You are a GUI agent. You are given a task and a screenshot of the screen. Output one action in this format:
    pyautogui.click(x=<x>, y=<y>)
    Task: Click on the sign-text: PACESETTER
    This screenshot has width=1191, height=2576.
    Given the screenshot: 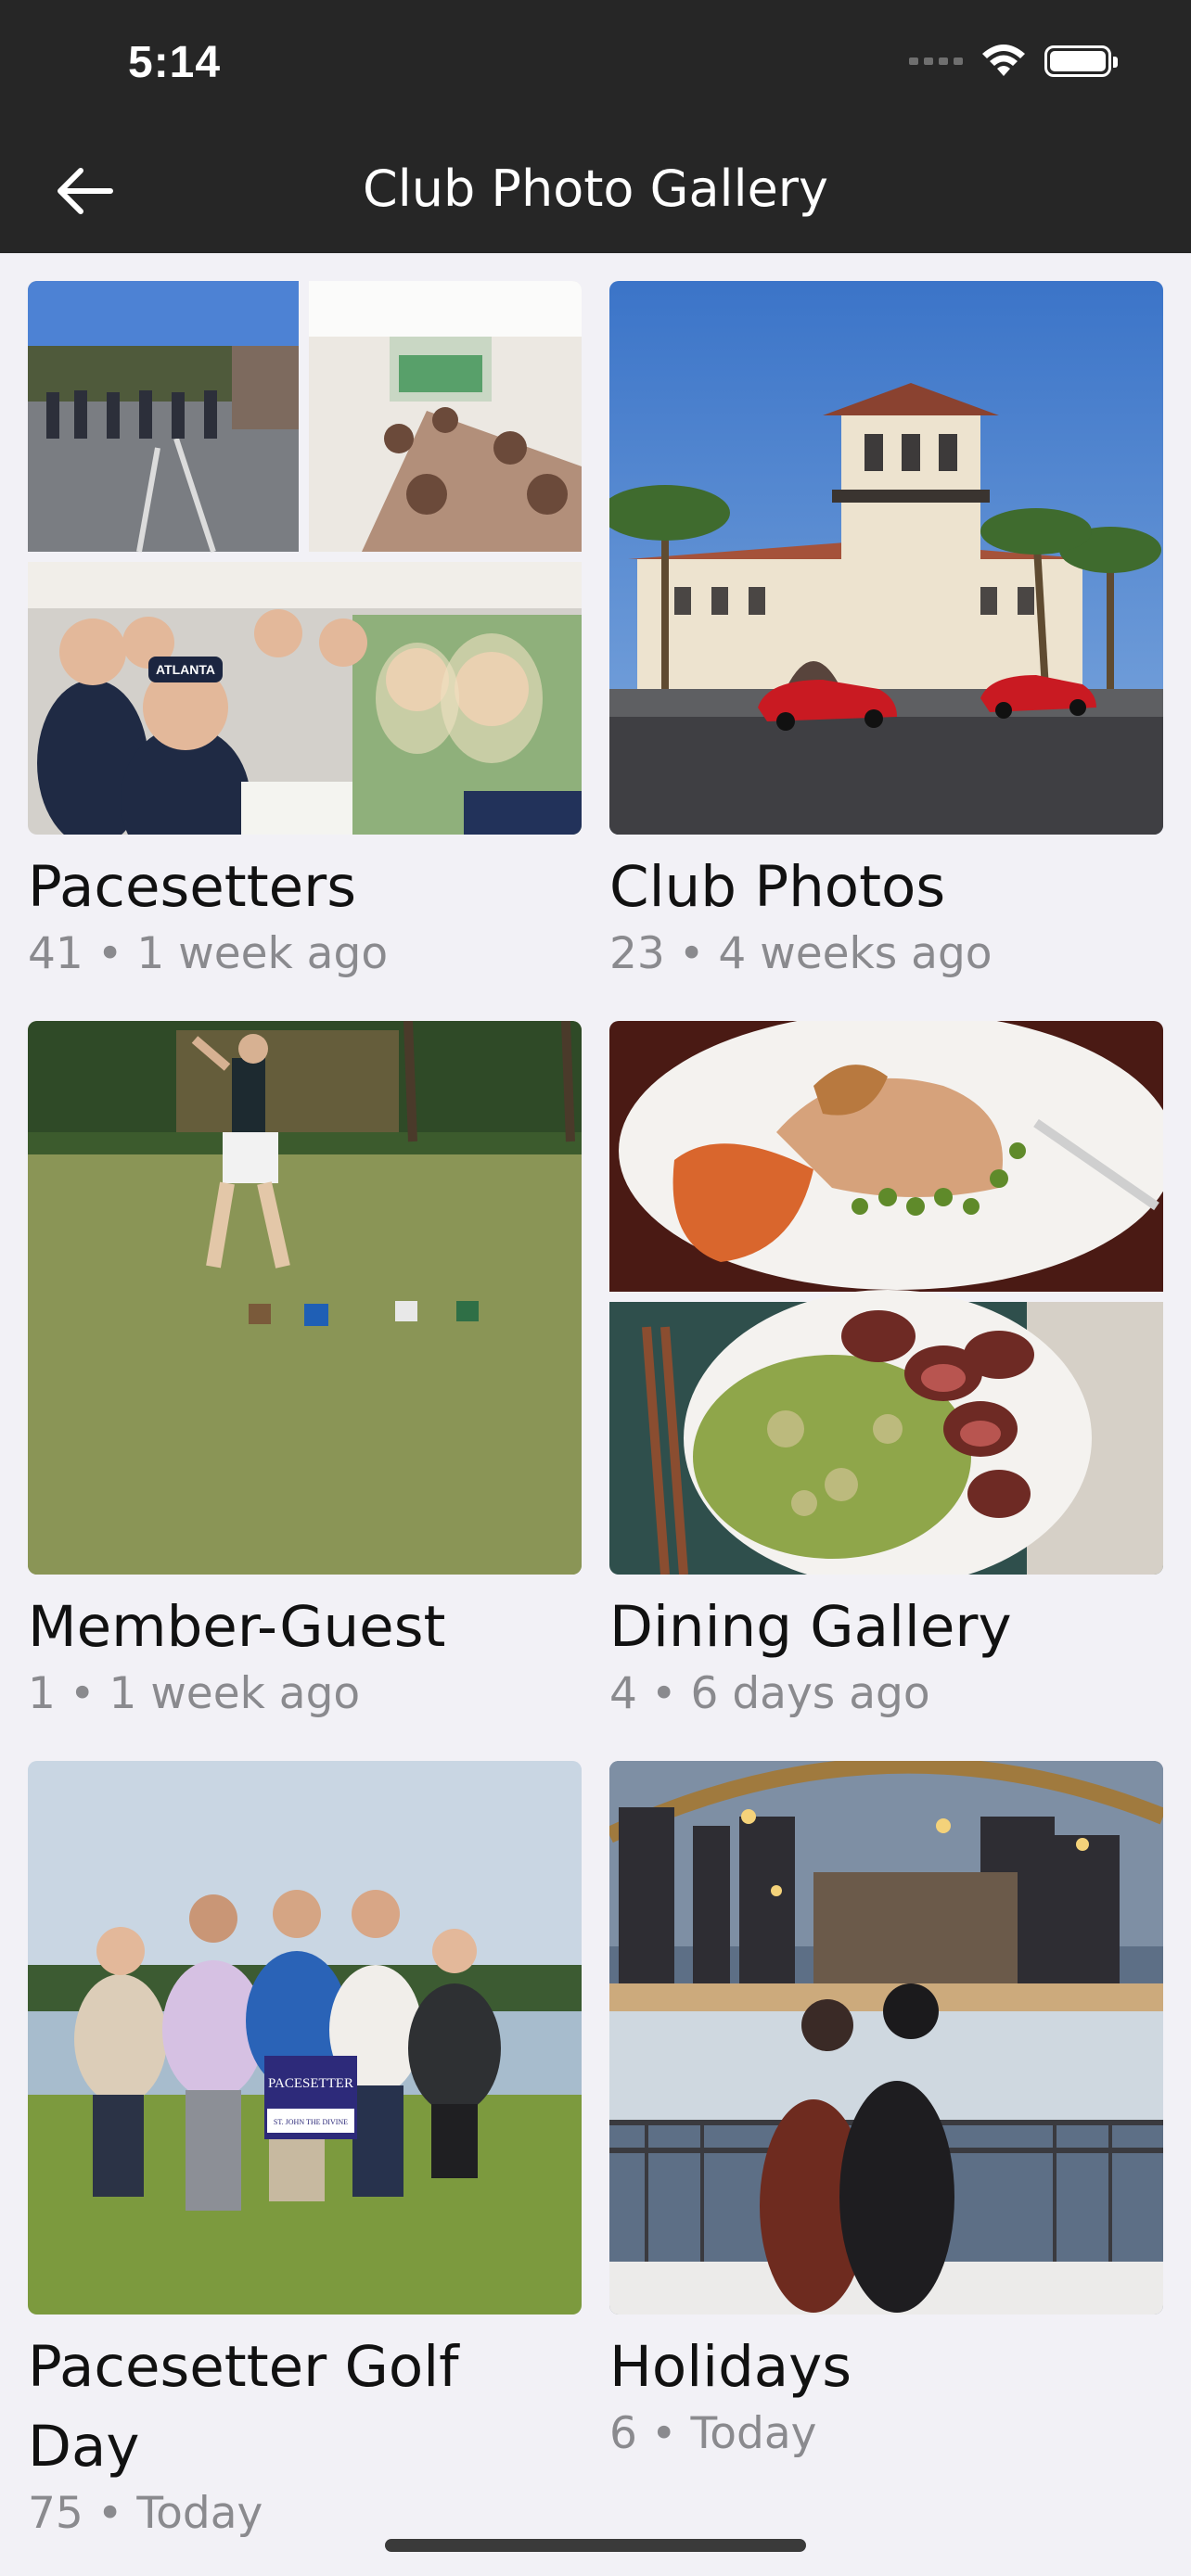 What is the action you would take?
    pyautogui.click(x=310, y=2084)
    